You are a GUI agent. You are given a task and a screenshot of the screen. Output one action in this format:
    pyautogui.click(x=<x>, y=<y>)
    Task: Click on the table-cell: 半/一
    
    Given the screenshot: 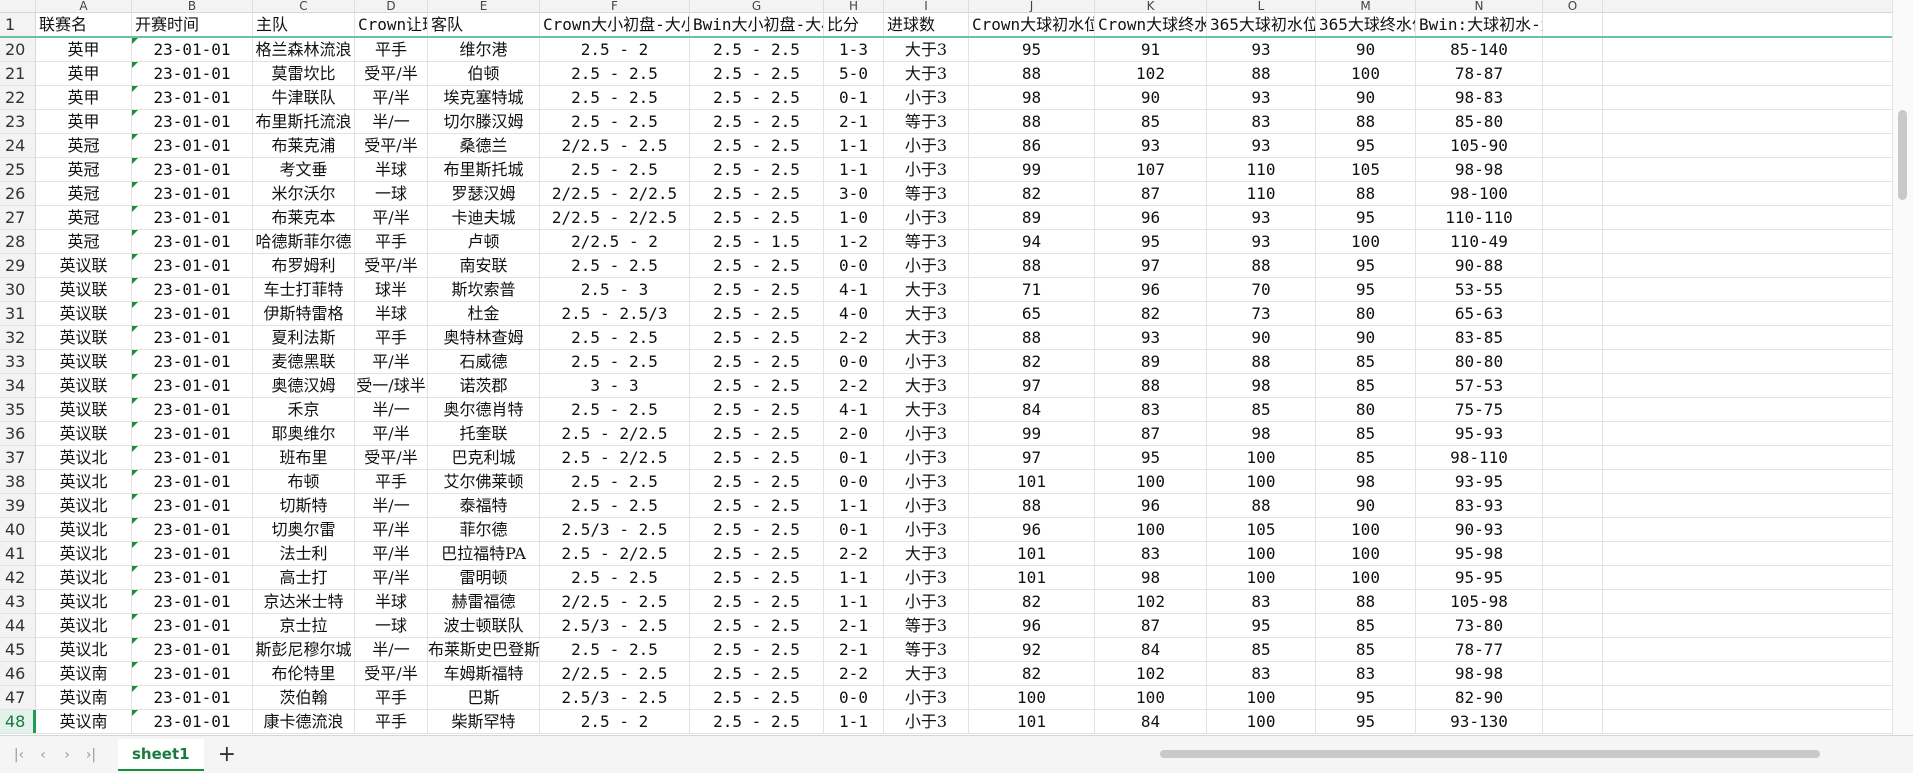 What is the action you would take?
    pyautogui.click(x=391, y=649)
    